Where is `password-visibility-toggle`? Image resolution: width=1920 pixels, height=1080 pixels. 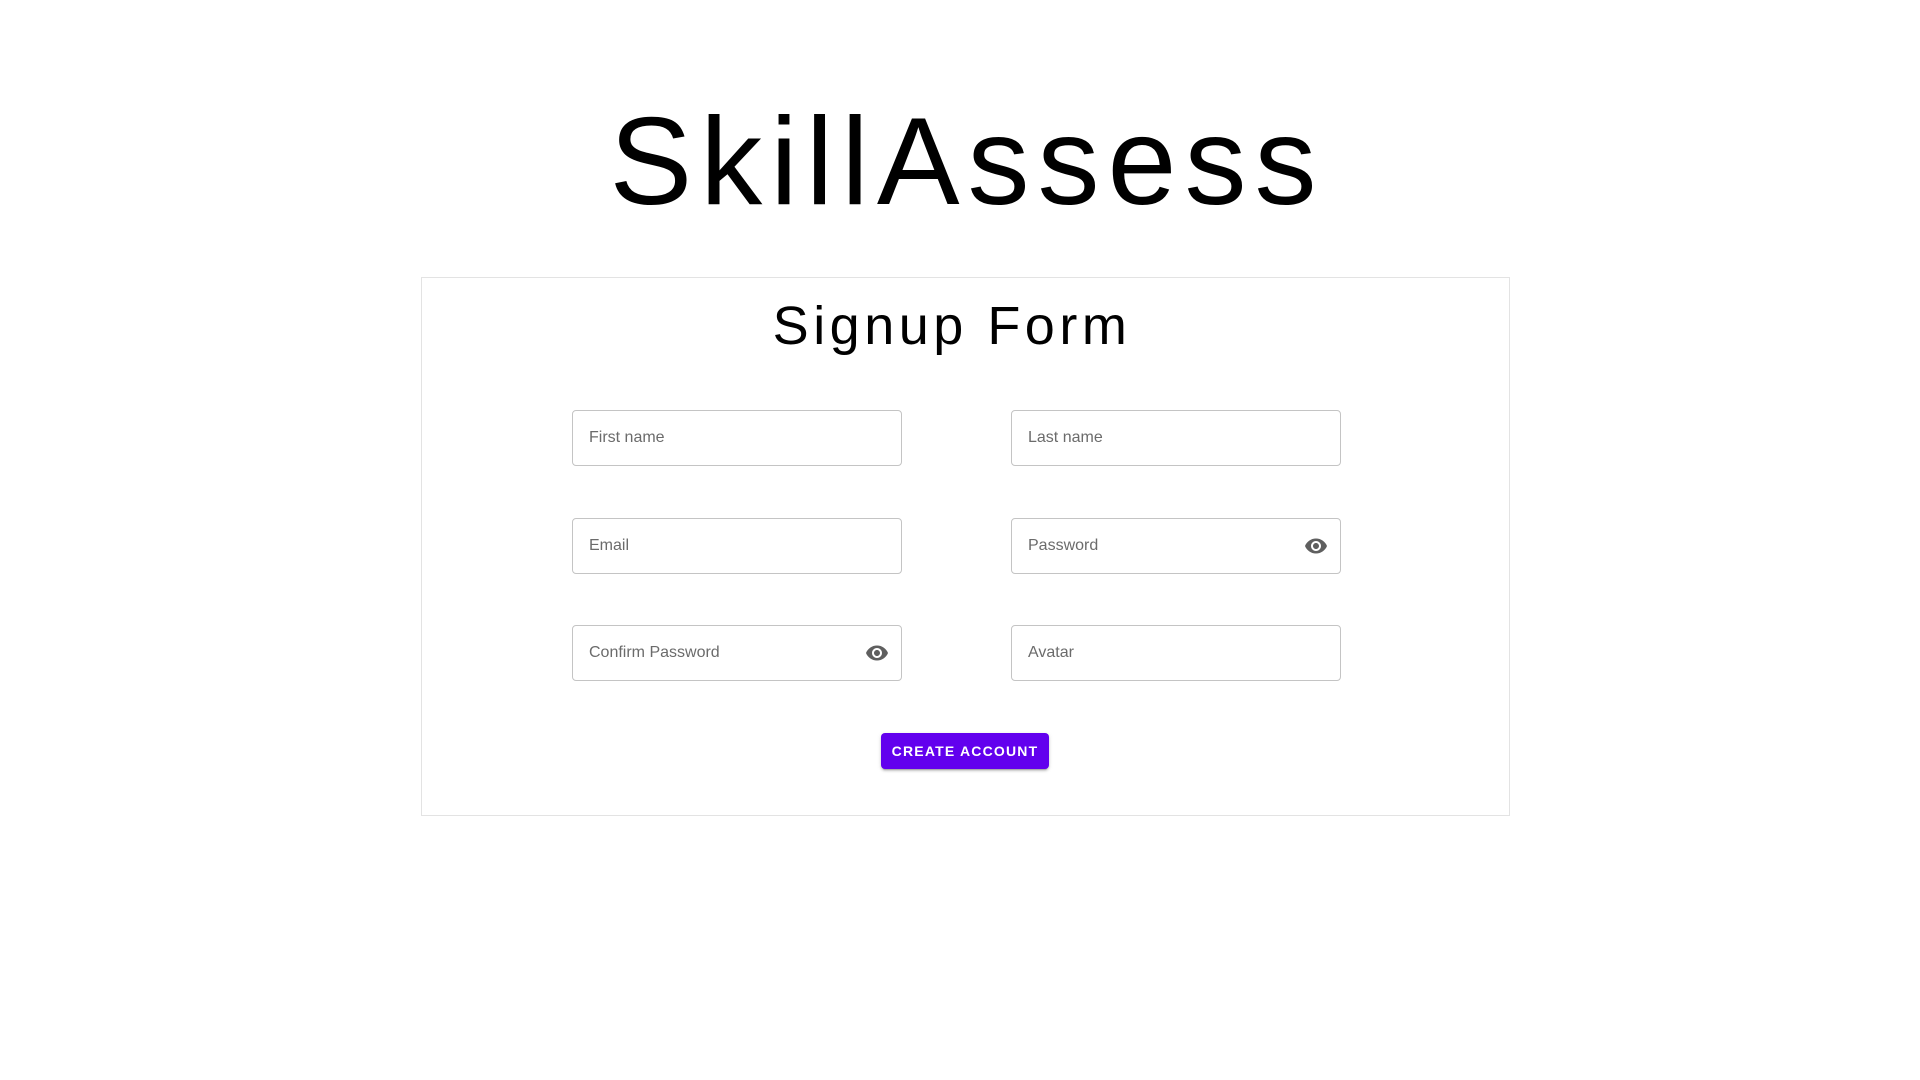
password-visibility-toggle is located at coordinates (1316, 546).